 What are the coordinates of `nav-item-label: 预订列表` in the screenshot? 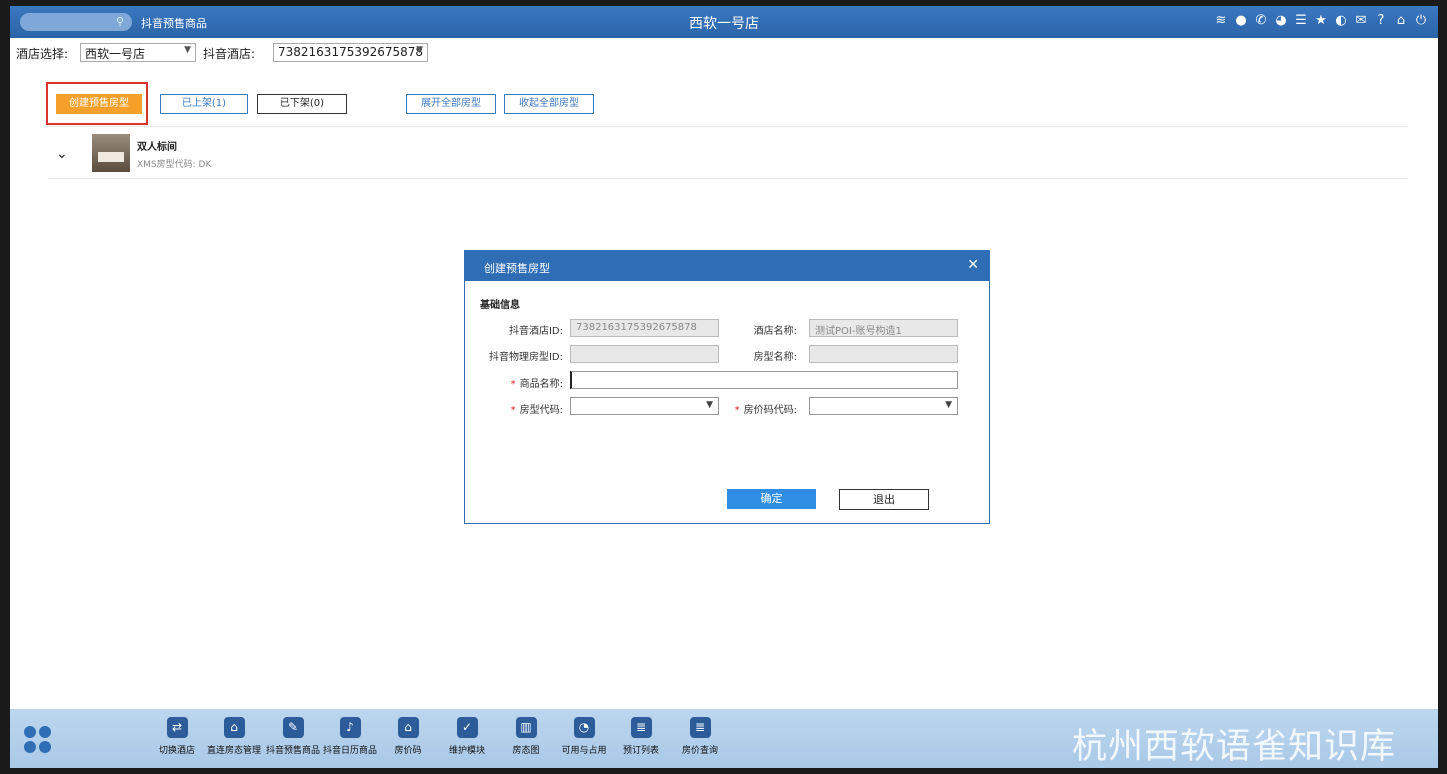 It's located at (640, 751).